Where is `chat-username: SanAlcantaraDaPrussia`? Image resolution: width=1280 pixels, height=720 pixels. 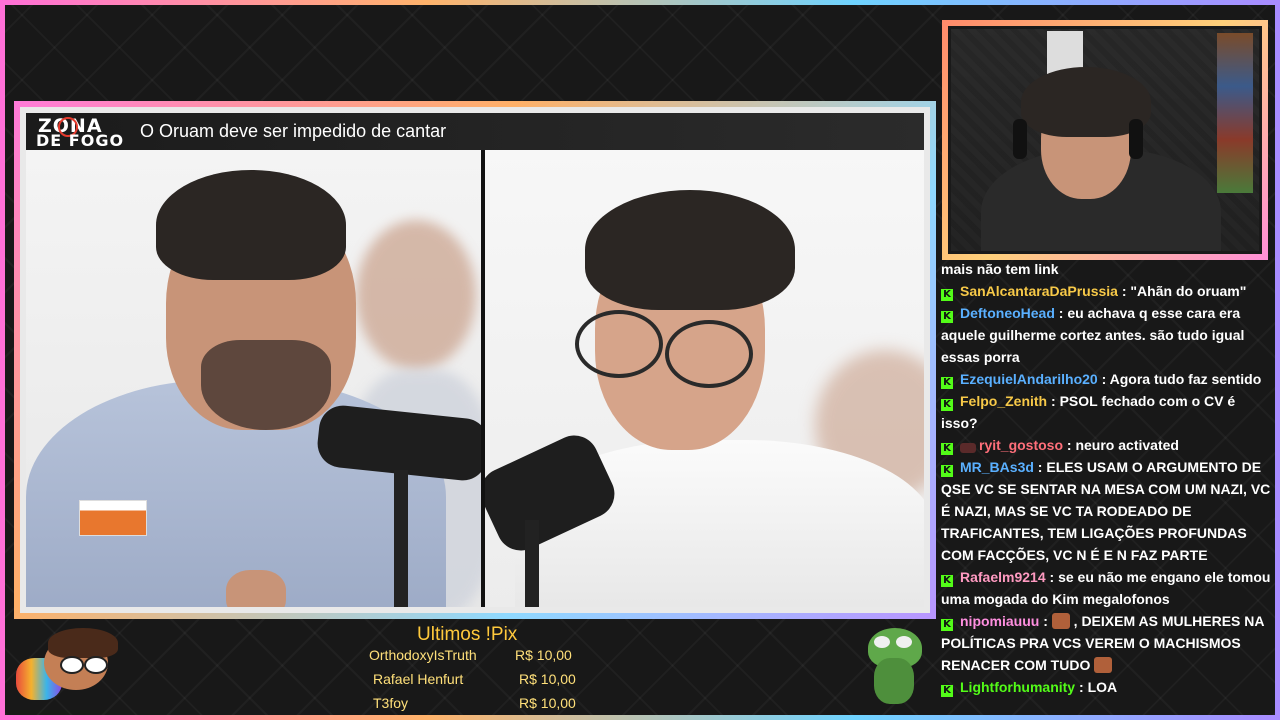
chat-username: SanAlcantaraDaPrussia is located at coordinates (1039, 291).